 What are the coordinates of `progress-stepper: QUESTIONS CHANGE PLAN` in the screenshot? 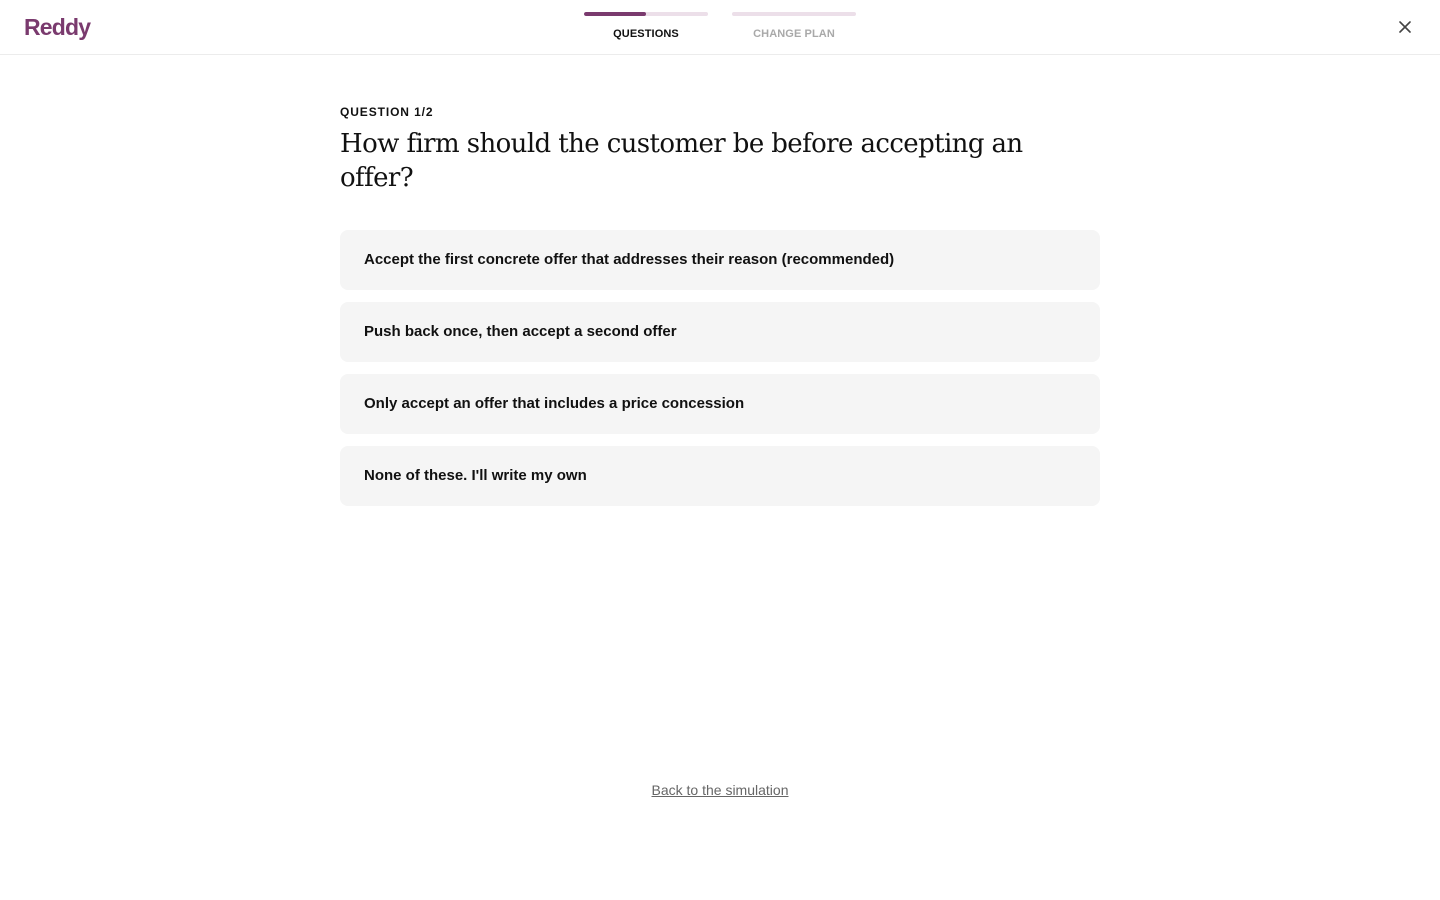 It's located at (720, 26).